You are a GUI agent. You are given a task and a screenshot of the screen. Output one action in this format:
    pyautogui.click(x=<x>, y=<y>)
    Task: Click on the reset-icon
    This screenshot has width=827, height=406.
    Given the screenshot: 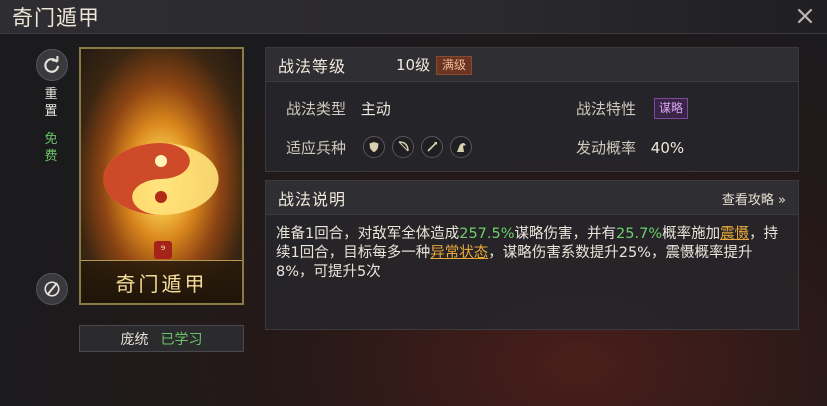 What is the action you would take?
    pyautogui.click(x=51, y=64)
    